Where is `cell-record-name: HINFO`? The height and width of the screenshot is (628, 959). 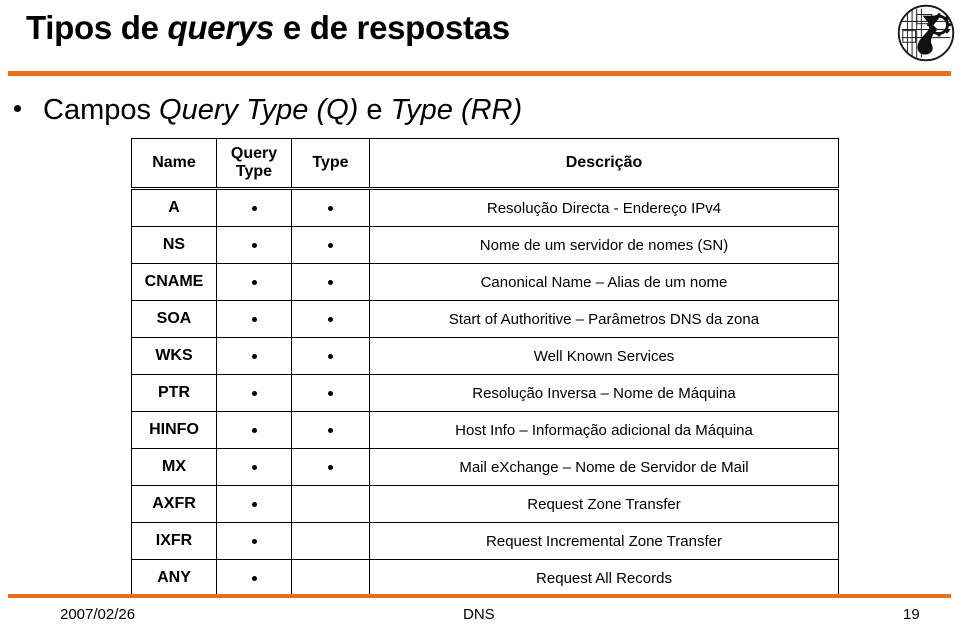
cell-record-name: HINFO is located at coordinates (174, 430).